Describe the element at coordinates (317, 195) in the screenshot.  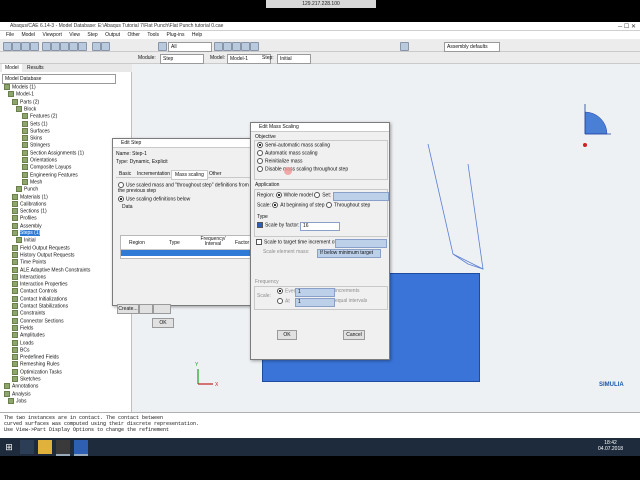
I see `radio-set` at that location.